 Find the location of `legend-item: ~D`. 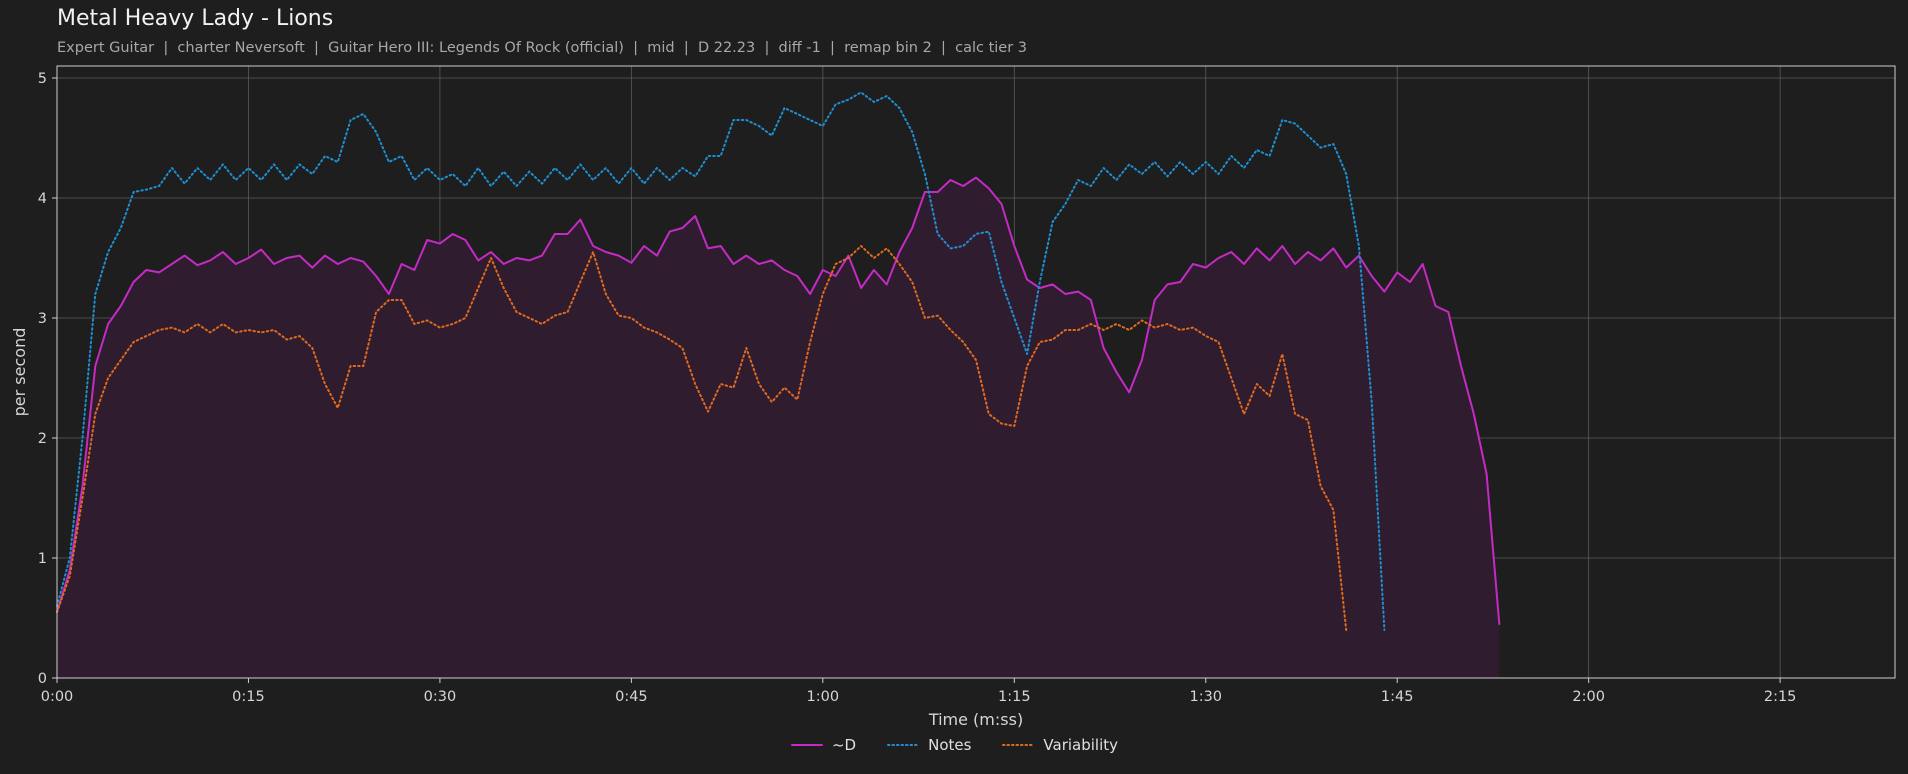

legend-item: ~D is located at coordinates (823, 745).